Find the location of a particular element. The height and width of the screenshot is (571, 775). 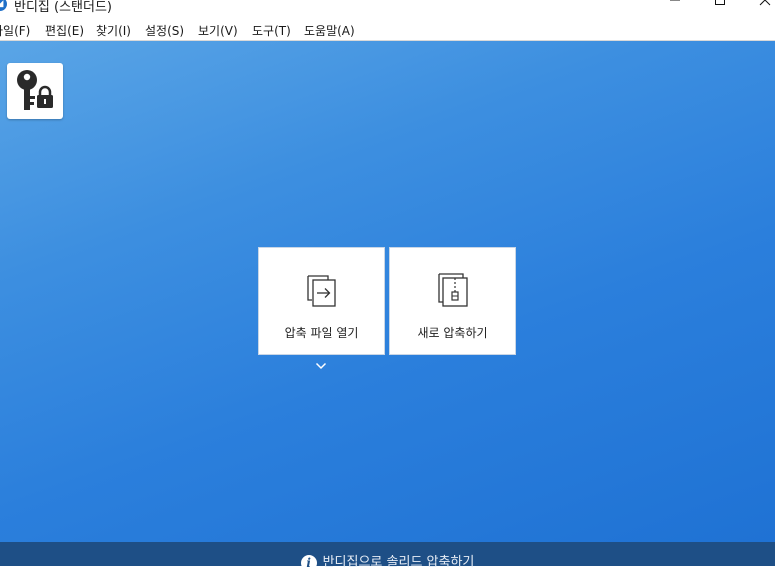

status-text: 반디집으로 솔리드 압축하기 is located at coordinates (398, 562).